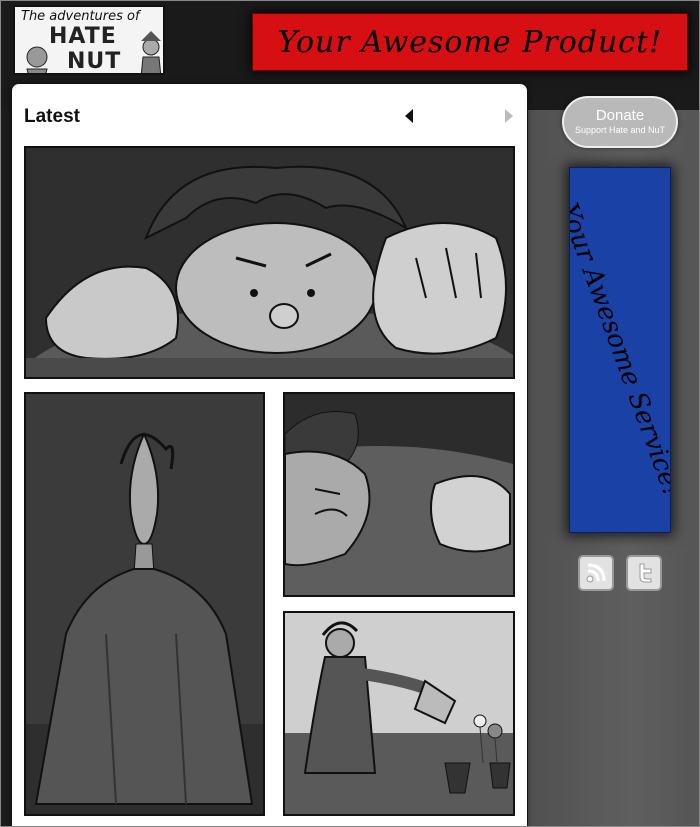  I want to click on donate-button: Donate Support Hate and NuT, so click(620, 122).